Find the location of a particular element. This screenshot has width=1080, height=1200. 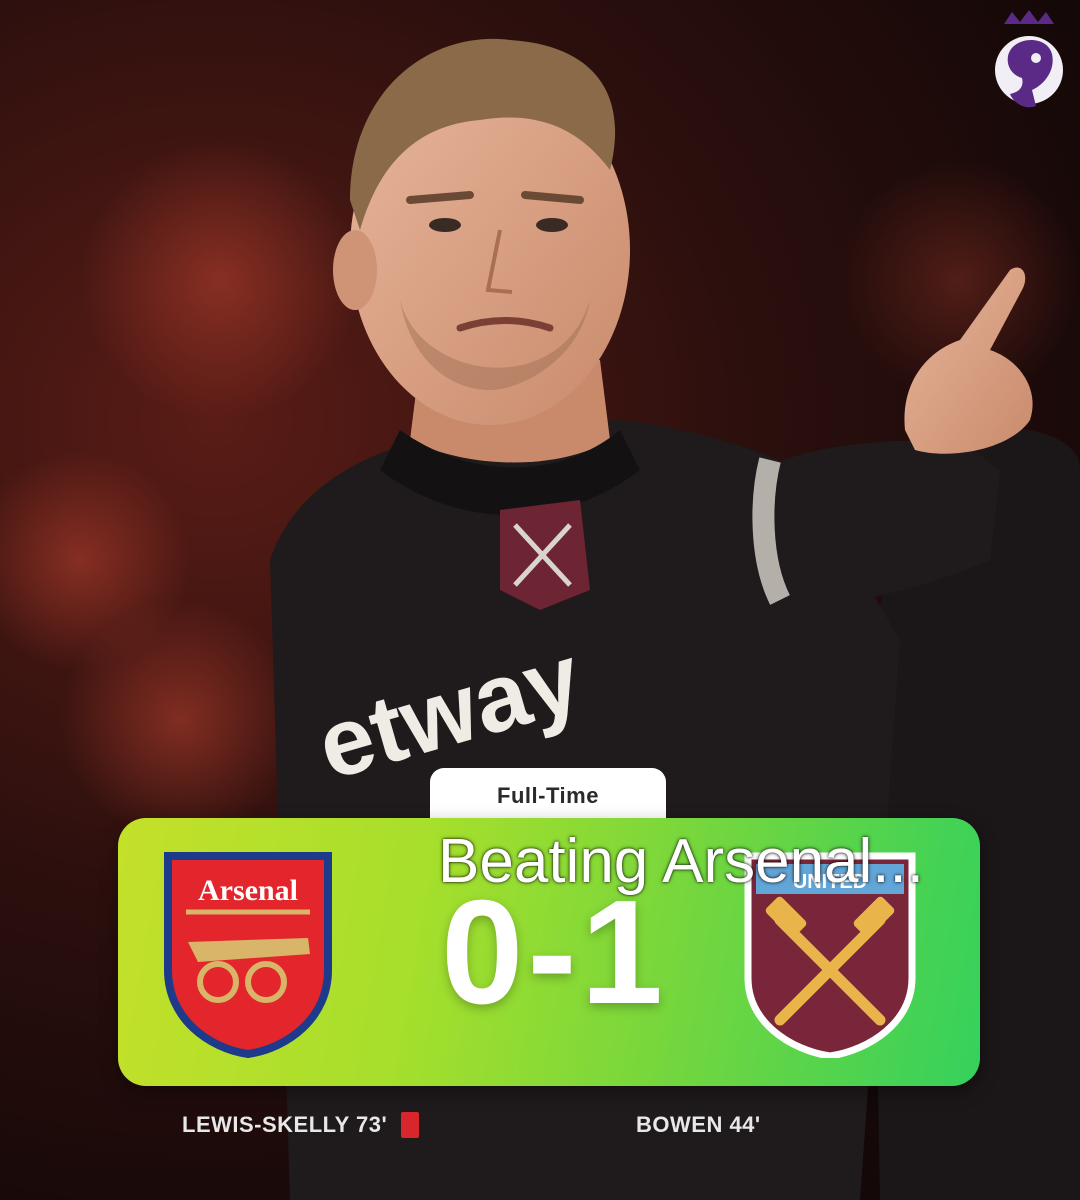

red-card-icon is located at coordinates (410, 1125).